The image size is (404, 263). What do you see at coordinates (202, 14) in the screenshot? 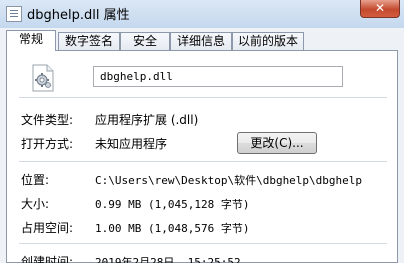
I see `title-bar: dbghelp.dll 属性 ✕` at bounding box center [202, 14].